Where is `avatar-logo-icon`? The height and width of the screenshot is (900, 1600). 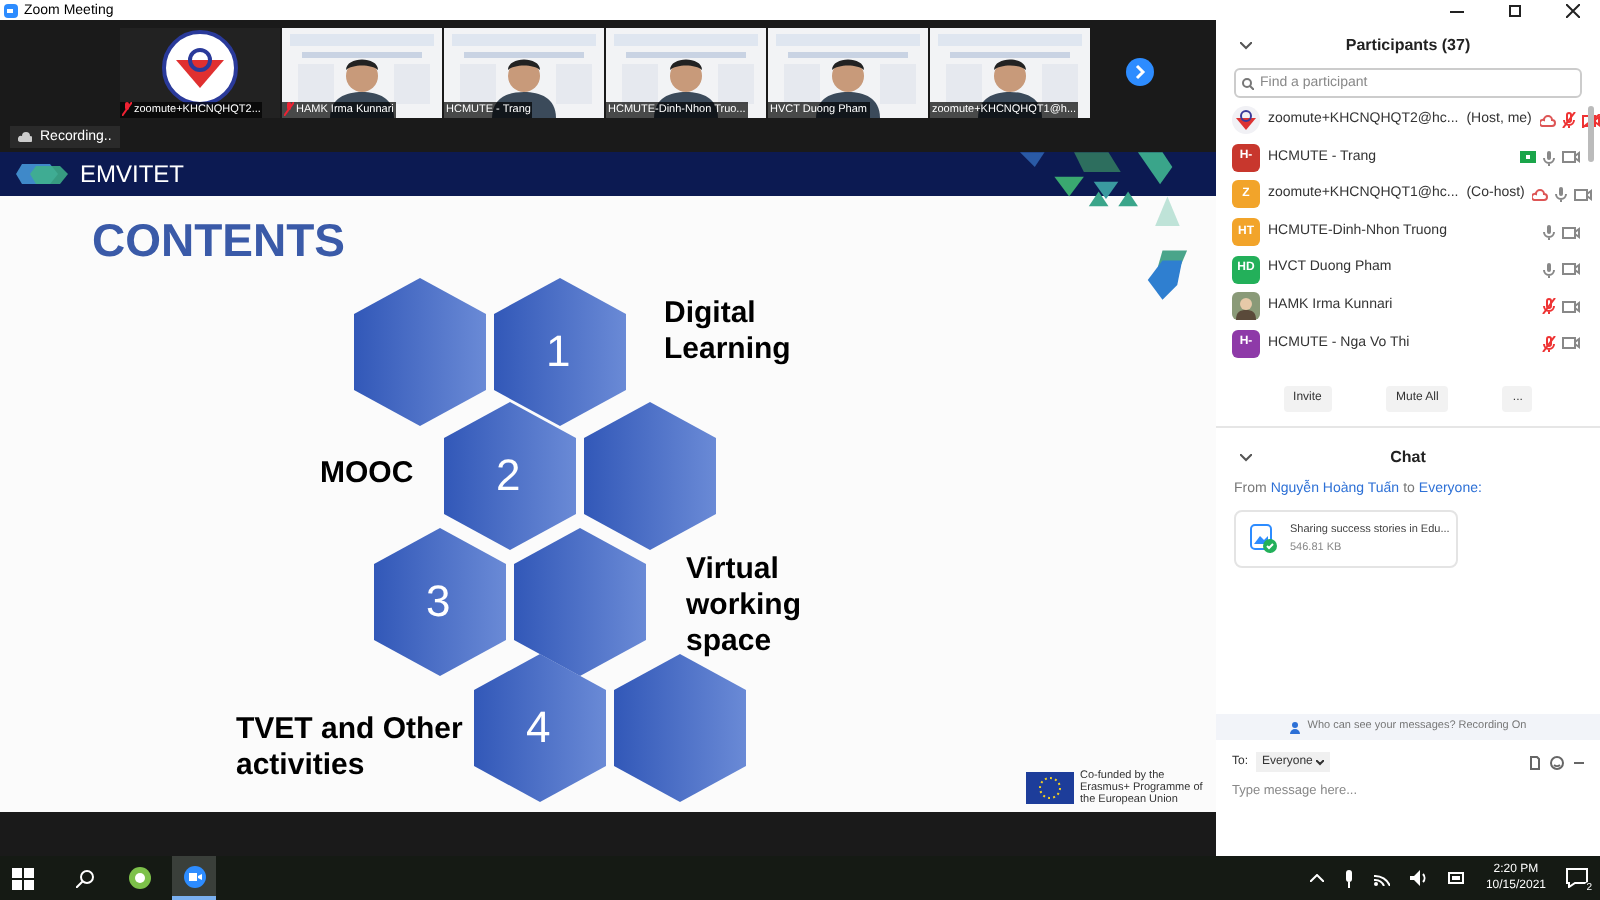
avatar-logo-icon is located at coordinates (1246, 120).